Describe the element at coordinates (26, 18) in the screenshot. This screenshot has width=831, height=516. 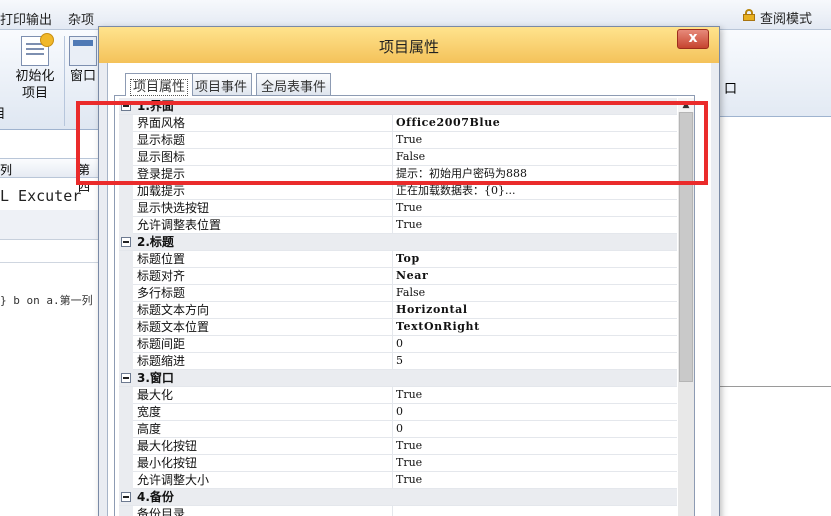
I see `menu-print-output: 打印输出` at that location.